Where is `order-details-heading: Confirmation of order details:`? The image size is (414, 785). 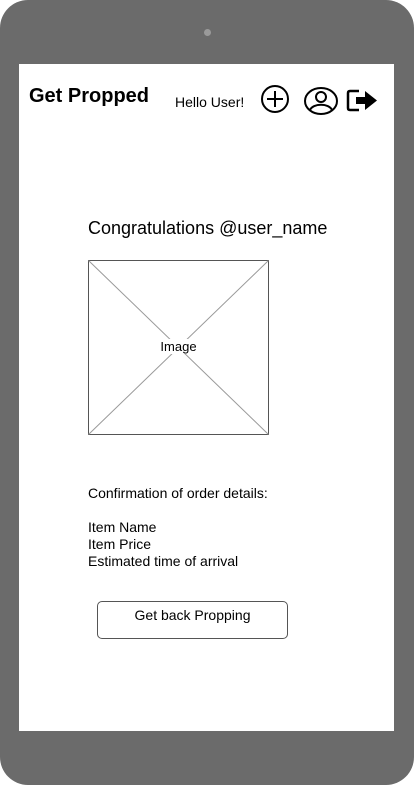 order-details-heading: Confirmation of order details: is located at coordinates (178, 493).